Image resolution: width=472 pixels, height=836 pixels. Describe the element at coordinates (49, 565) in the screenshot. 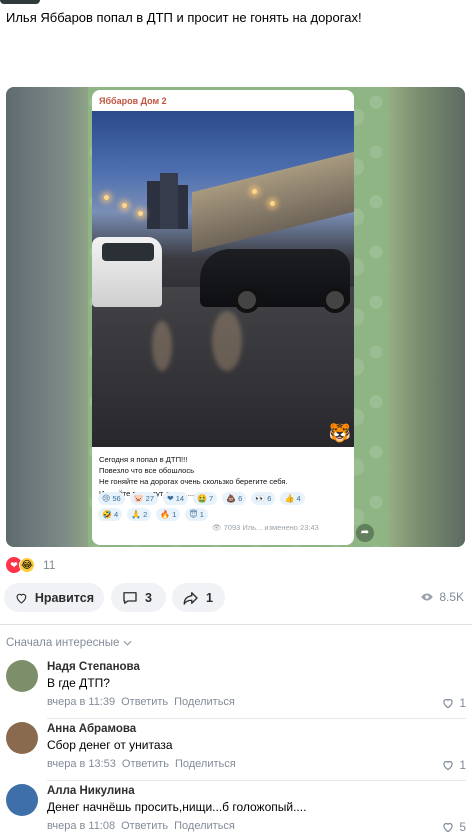

I see `reactions-count: 11` at that location.